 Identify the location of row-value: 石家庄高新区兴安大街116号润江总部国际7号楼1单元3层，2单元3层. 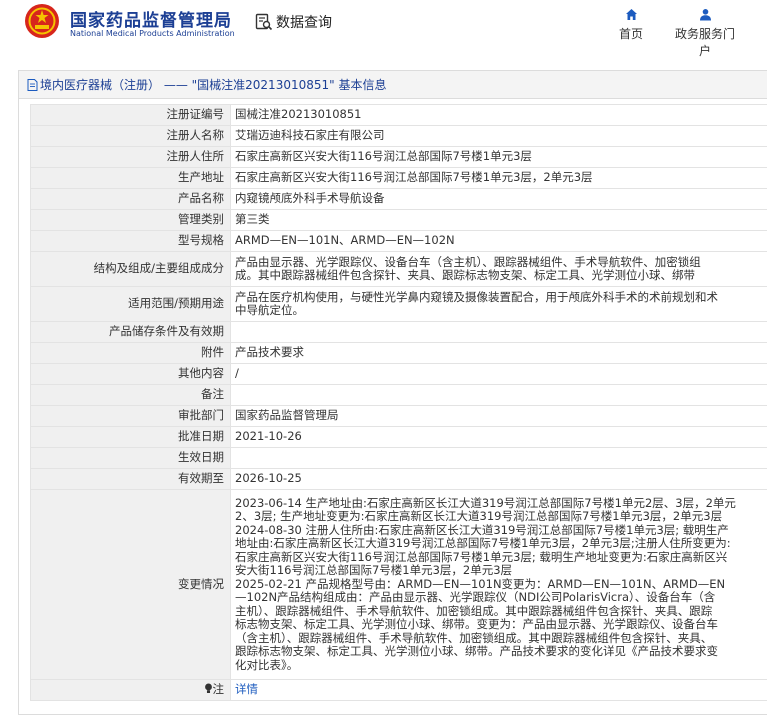
(498, 178).